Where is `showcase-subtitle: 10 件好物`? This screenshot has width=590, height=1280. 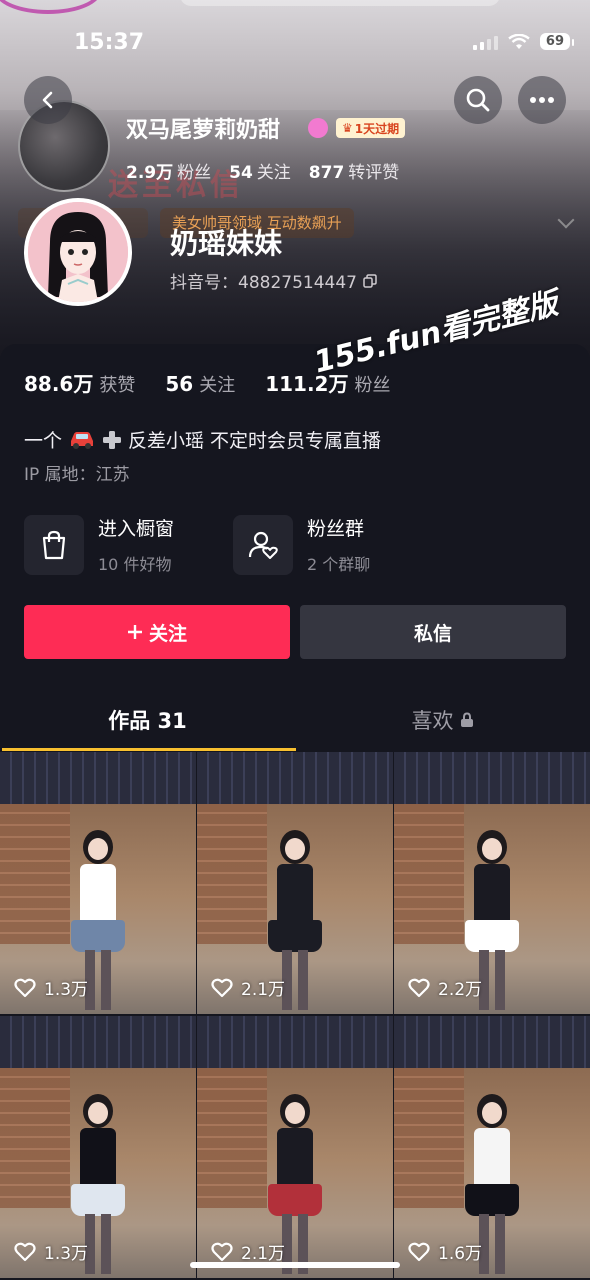
showcase-subtitle: 10 件好物 is located at coordinates (135, 564).